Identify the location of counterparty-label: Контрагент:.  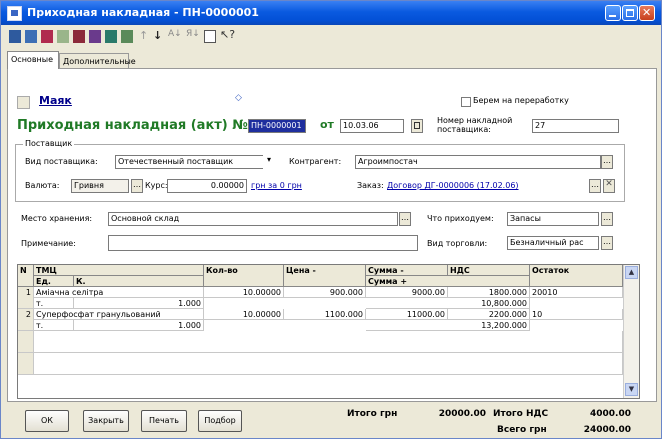
(315, 161).